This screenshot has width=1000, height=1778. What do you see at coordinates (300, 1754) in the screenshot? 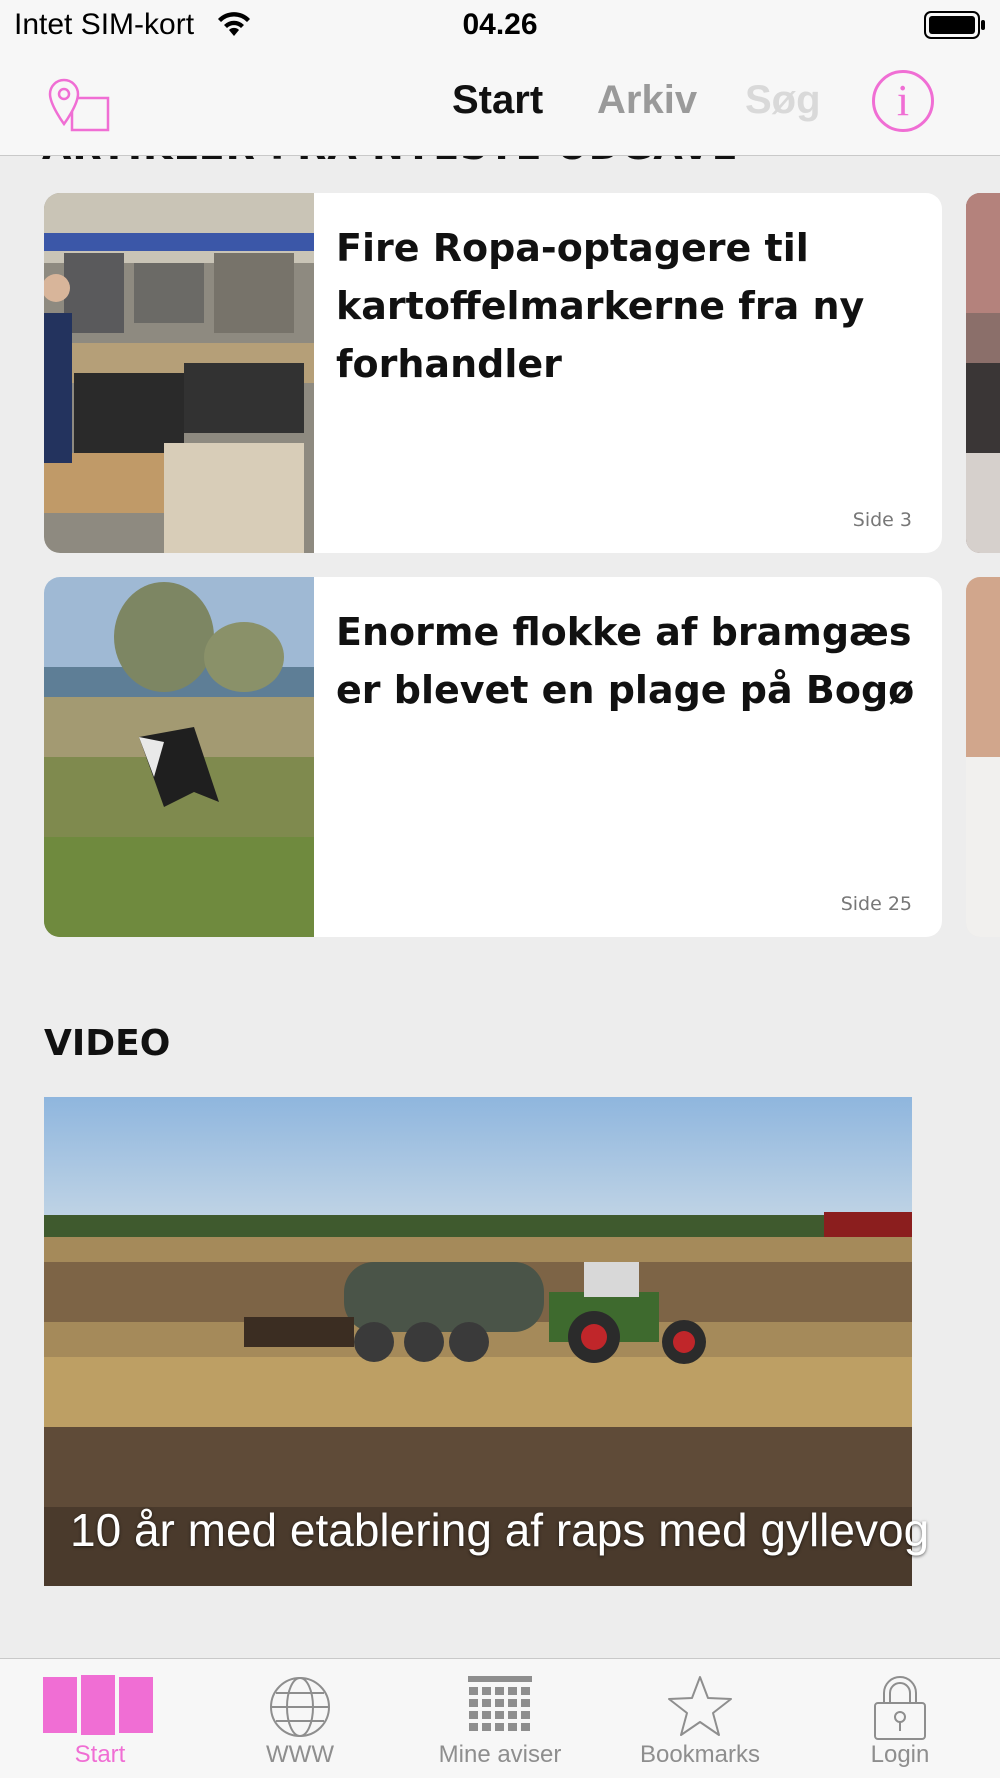
I see `tab-bar-label: WWW` at bounding box center [300, 1754].